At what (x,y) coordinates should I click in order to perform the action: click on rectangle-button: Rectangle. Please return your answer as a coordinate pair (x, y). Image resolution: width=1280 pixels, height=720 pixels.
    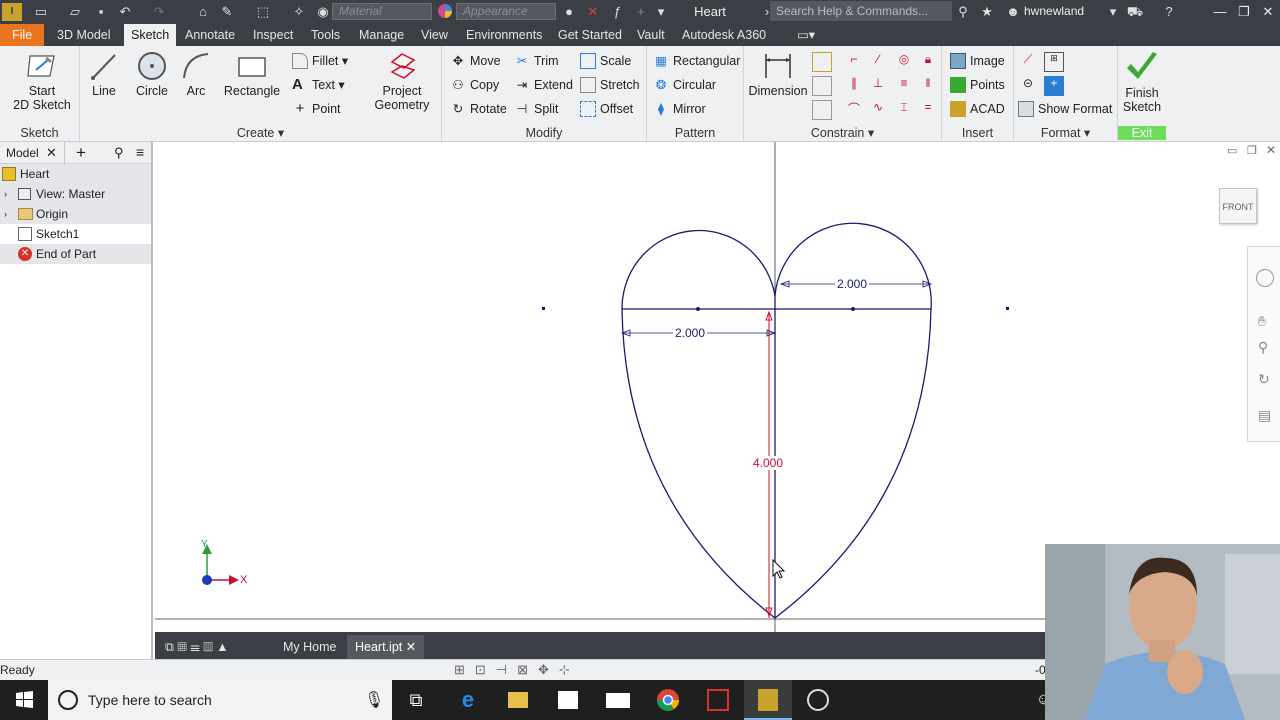
    Looking at the image, I should click on (252, 74).